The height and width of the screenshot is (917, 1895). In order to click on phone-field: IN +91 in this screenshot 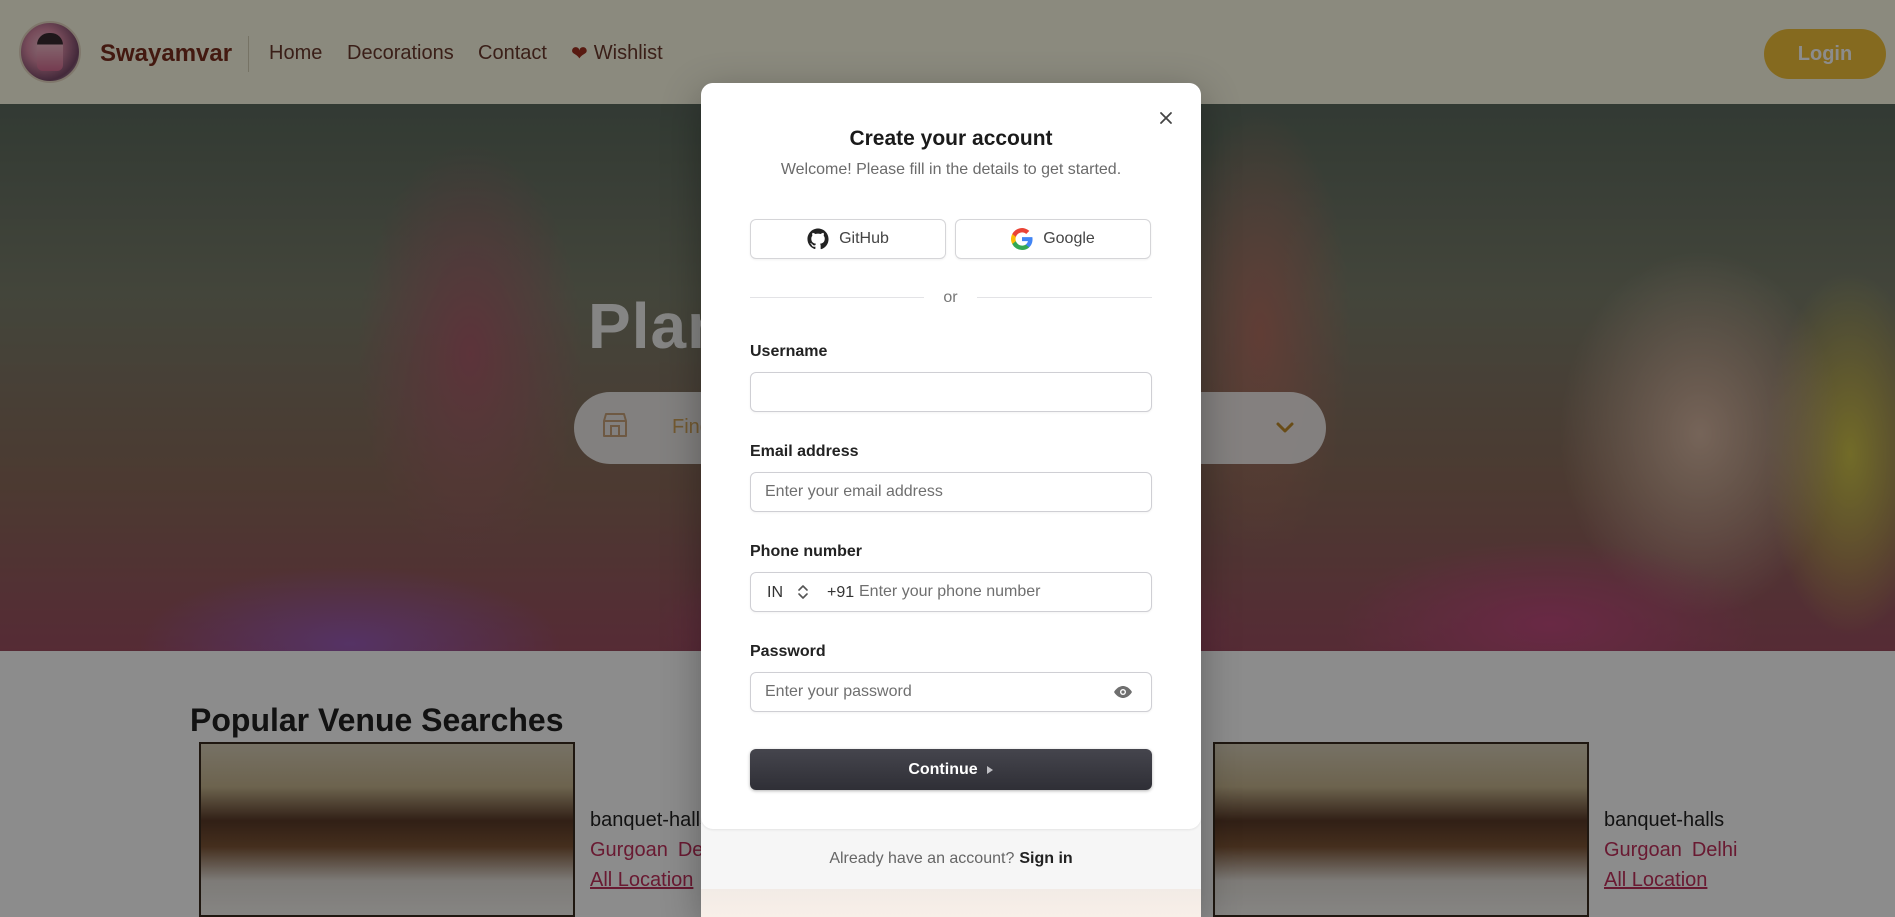, I will do `click(951, 592)`.